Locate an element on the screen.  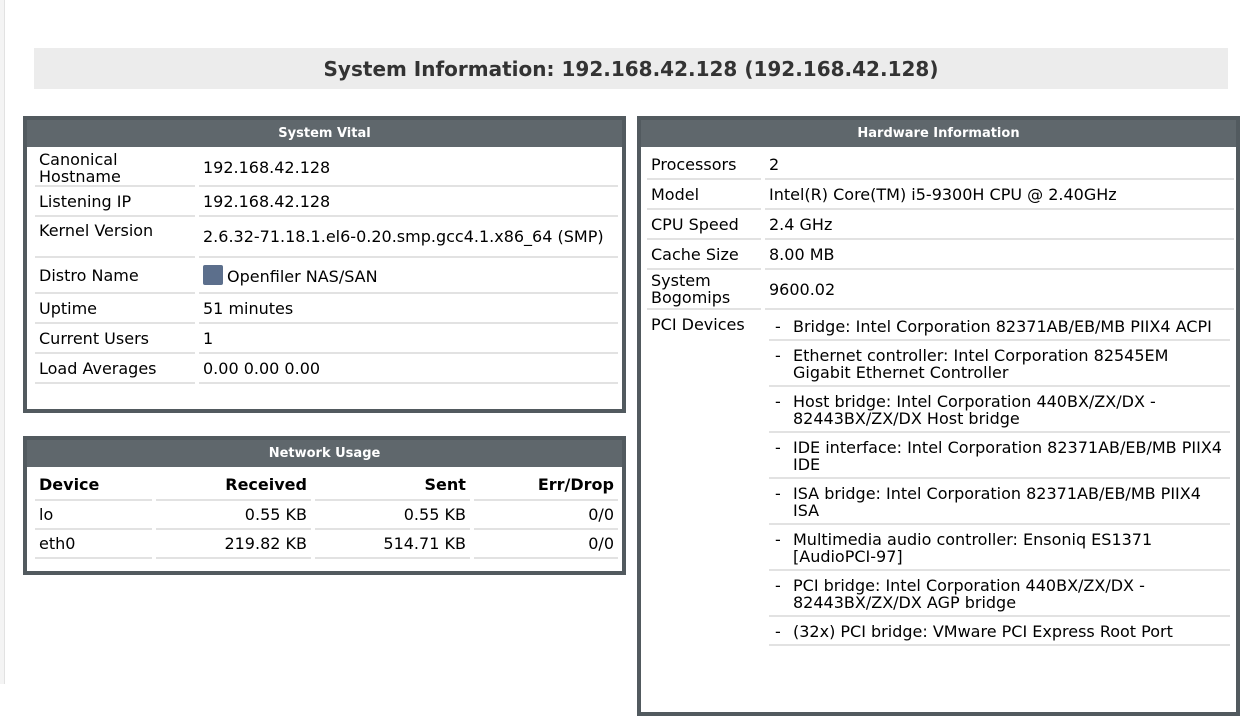
received-cell: 0.55 KB is located at coordinates (233, 515).